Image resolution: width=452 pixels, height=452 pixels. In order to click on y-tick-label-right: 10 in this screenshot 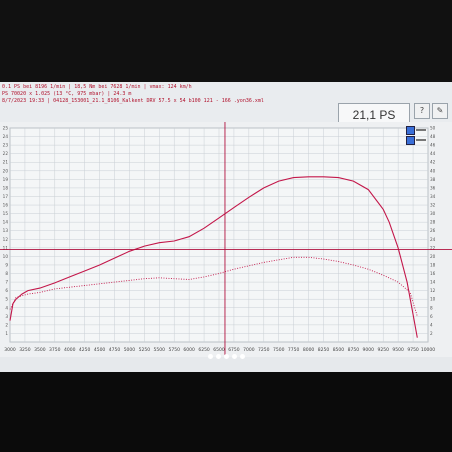, I will do `click(433, 299)`.